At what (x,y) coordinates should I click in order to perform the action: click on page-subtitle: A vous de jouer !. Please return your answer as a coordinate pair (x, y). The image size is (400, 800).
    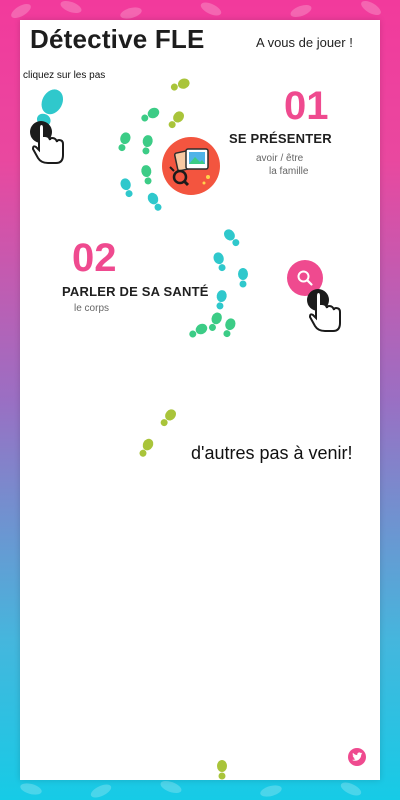
    Looking at the image, I should click on (304, 42).